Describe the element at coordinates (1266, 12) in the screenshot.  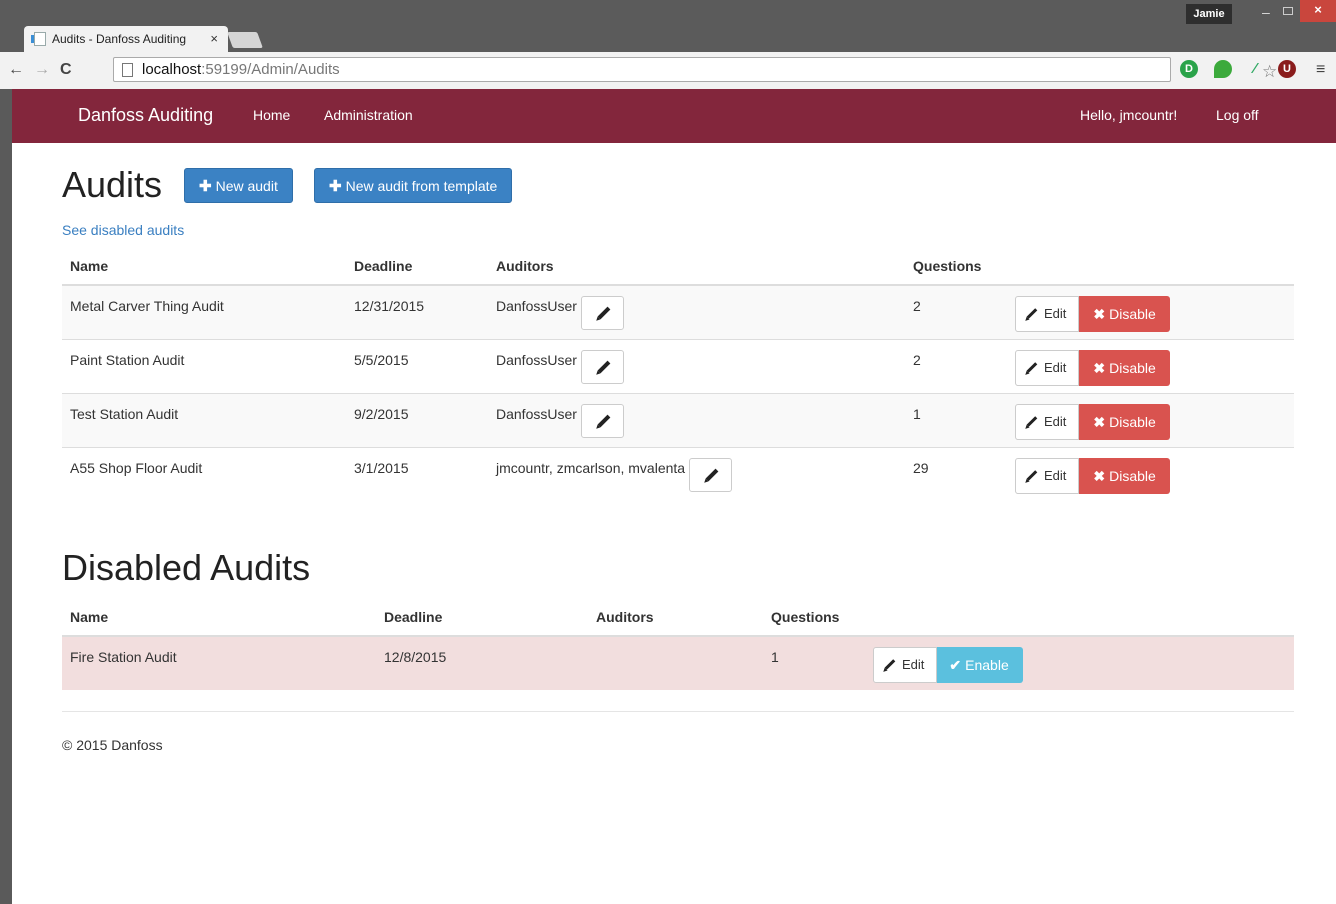
I see `minimize-icon: –` at that location.